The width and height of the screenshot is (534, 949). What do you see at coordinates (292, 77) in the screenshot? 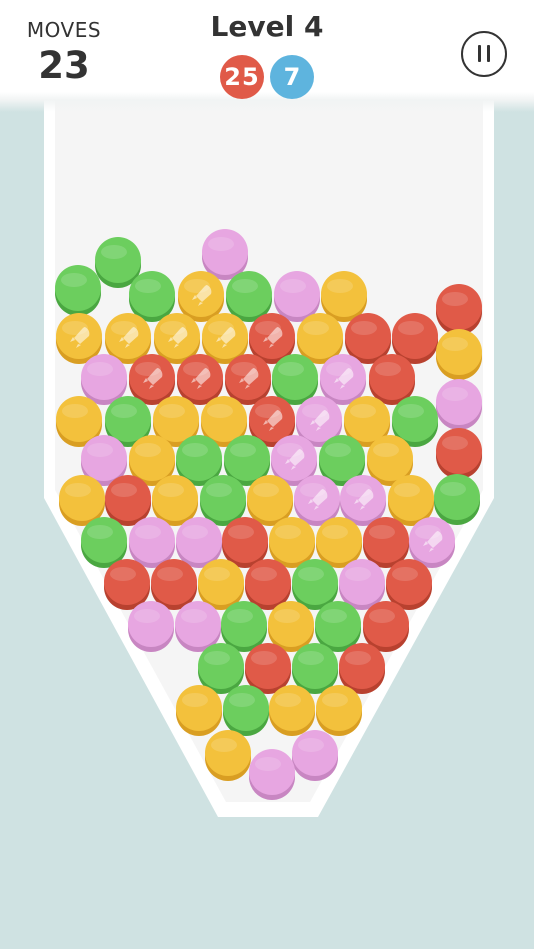
I see `goal-blue-count: 7` at bounding box center [292, 77].